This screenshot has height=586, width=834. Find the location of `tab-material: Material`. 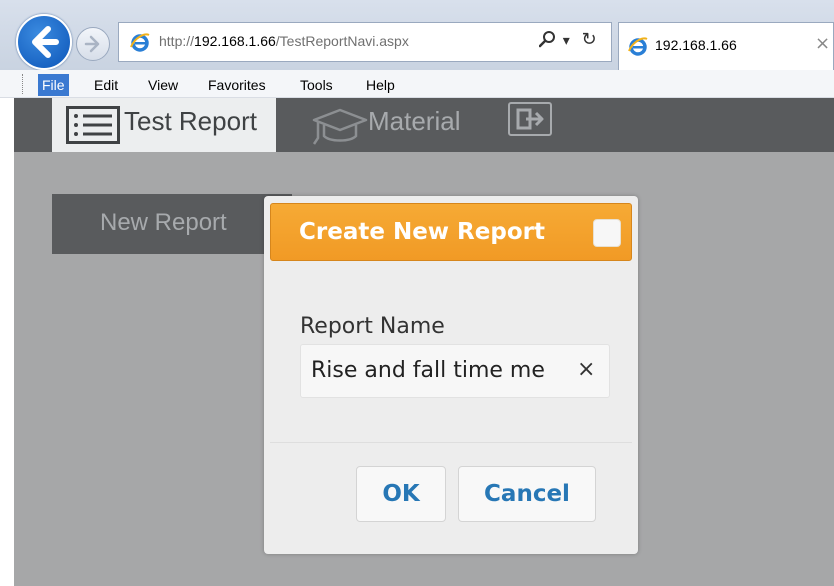

tab-material: Material is located at coordinates (393, 125).